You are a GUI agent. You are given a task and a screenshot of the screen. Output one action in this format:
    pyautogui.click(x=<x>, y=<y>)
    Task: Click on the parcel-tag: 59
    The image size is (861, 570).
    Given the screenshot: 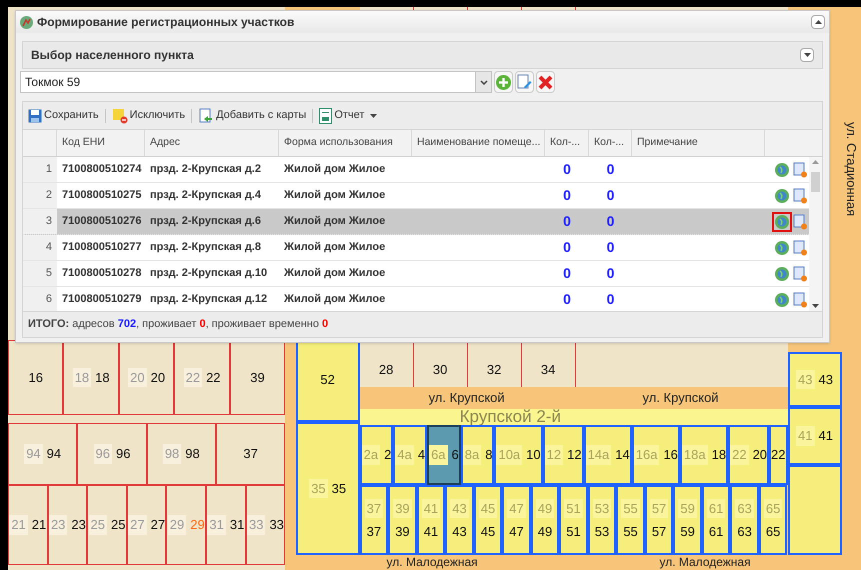 What is the action you would take?
    pyautogui.click(x=687, y=508)
    